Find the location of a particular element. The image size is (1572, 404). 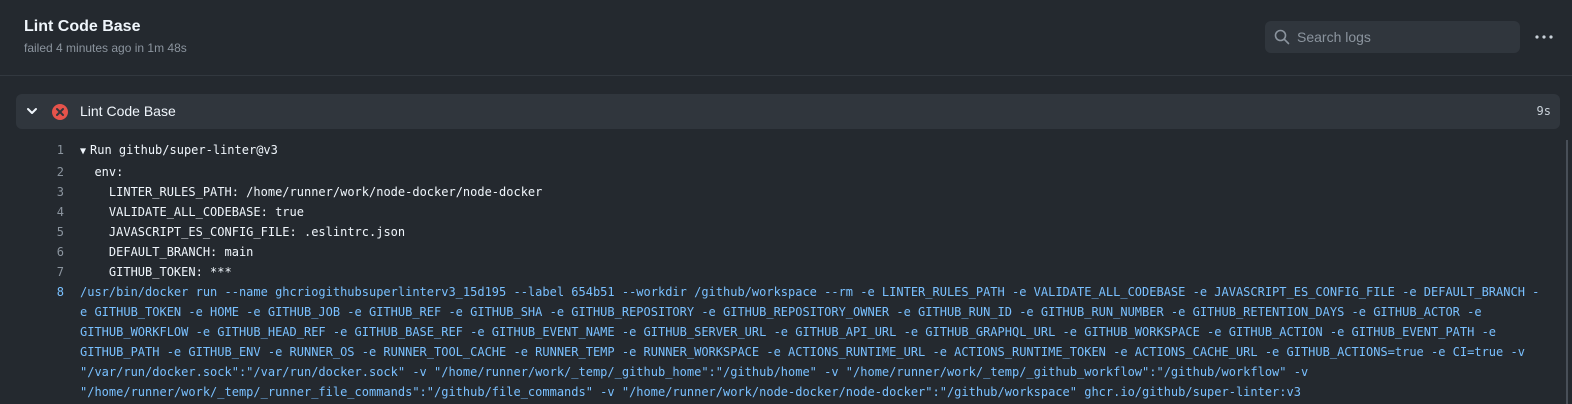

line-number: 1 is located at coordinates (32, 150).